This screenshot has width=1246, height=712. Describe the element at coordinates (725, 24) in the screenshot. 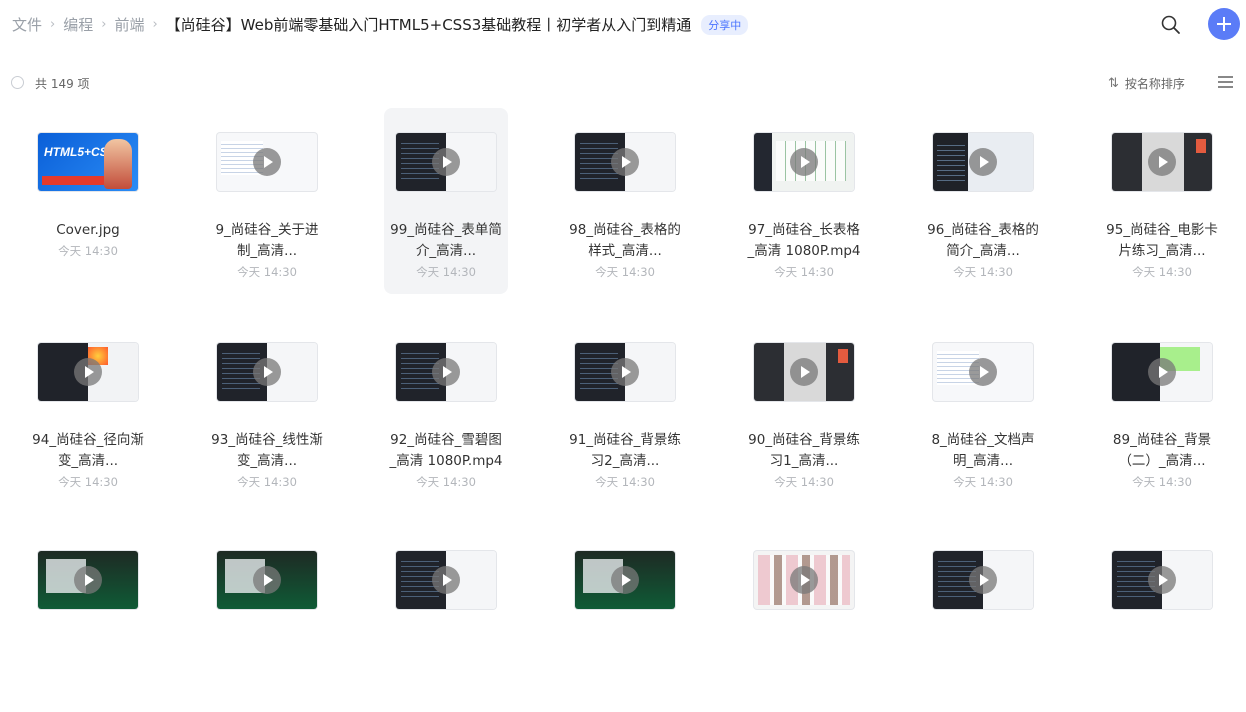

I see `share-status-badge: 分享中` at that location.